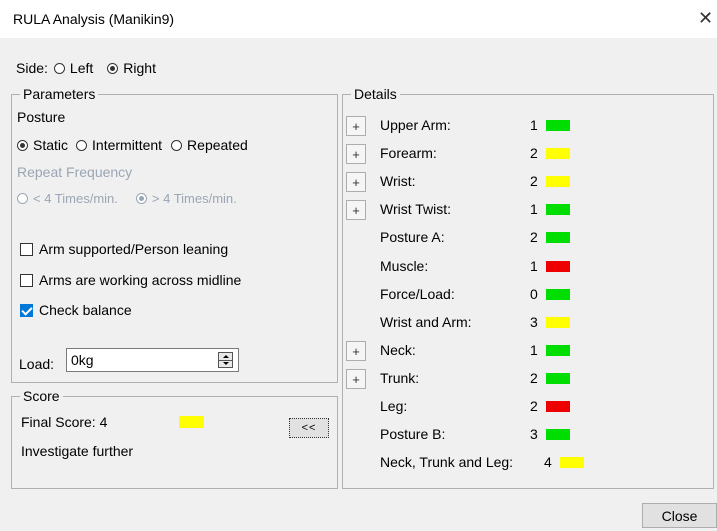  What do you see at coordinates (82, 145) in the screenshot?
I see `posture-intermittent-radio` at bounding box center [82, 145].